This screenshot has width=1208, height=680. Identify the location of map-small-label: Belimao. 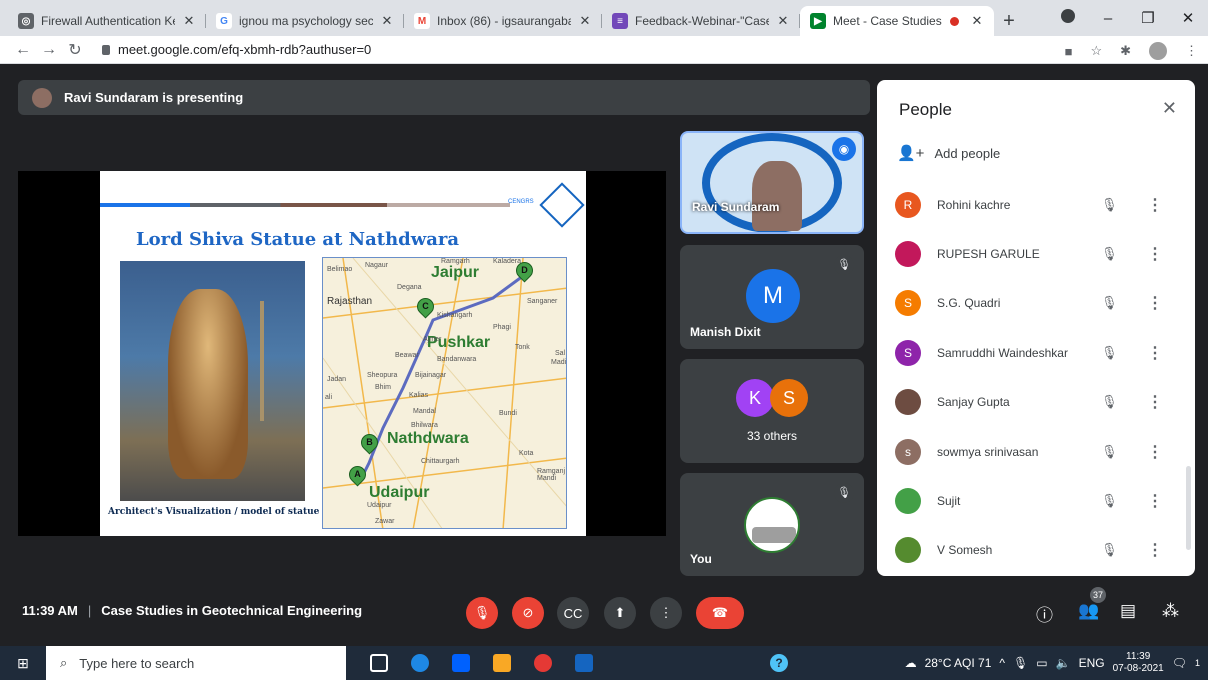
(340, 269).